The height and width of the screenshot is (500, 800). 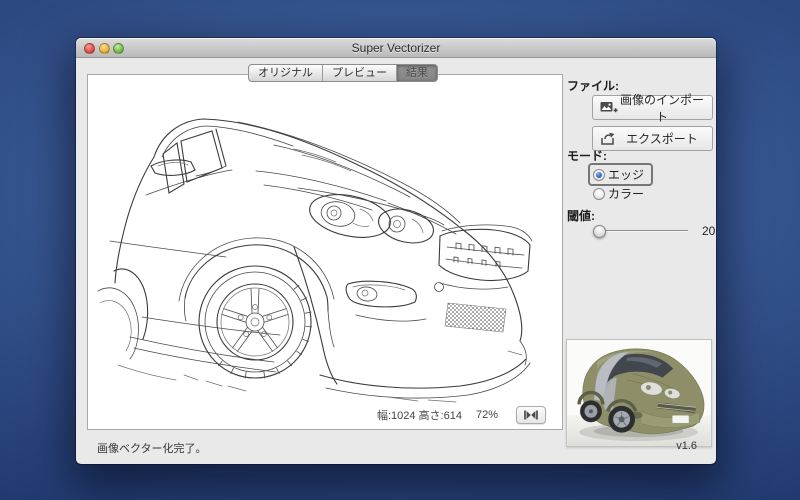 I want to click on original-image-thumbnail, so click(x=639, y=393).